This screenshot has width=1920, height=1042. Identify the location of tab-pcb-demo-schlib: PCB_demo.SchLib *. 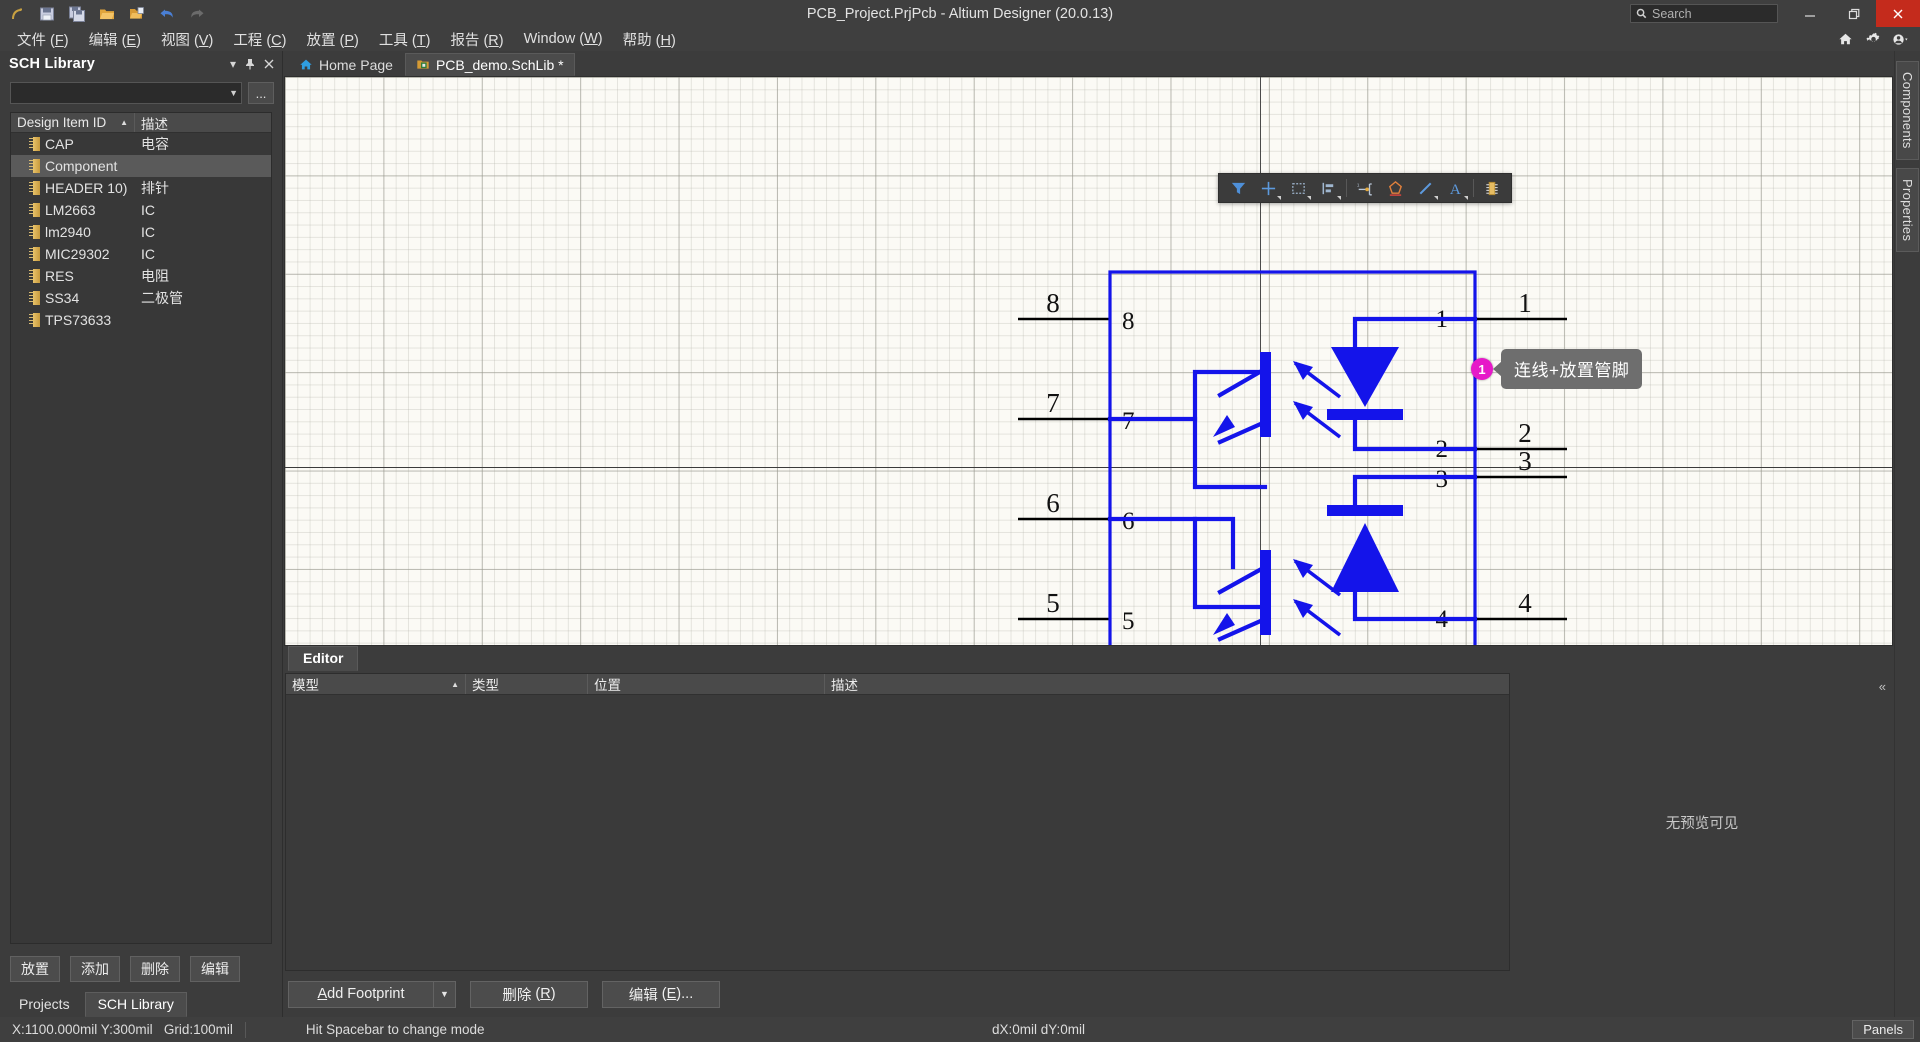
(489, 64).